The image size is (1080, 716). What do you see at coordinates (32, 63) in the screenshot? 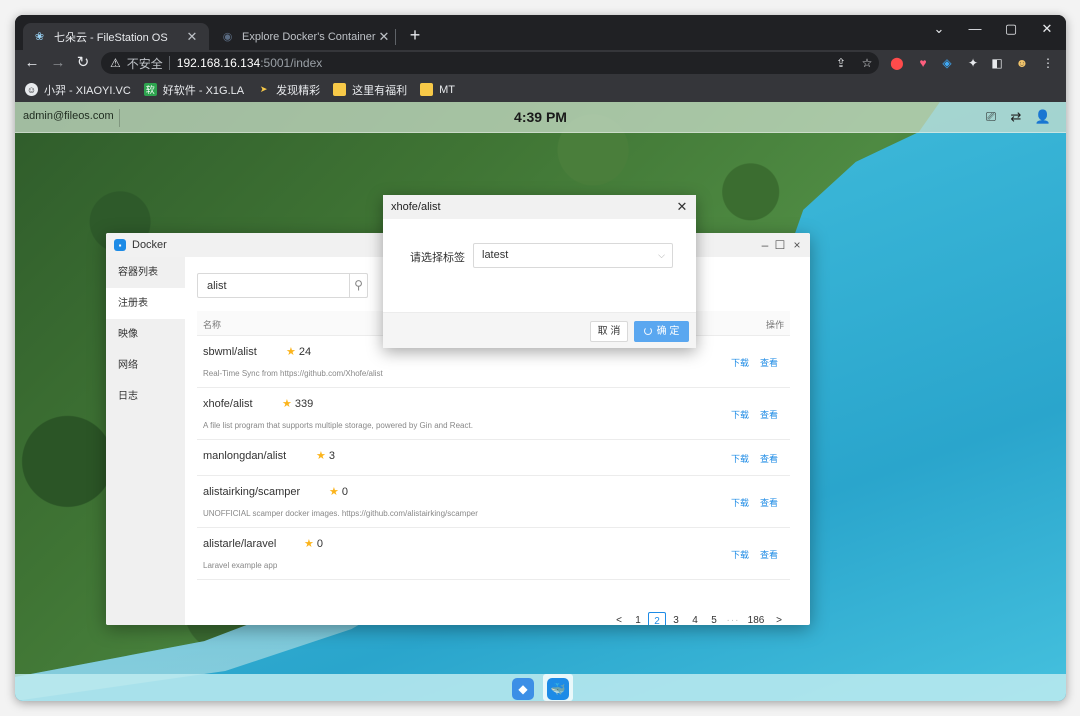
I see `back-arrow-icon: ←` at bounding box center [32, 63].